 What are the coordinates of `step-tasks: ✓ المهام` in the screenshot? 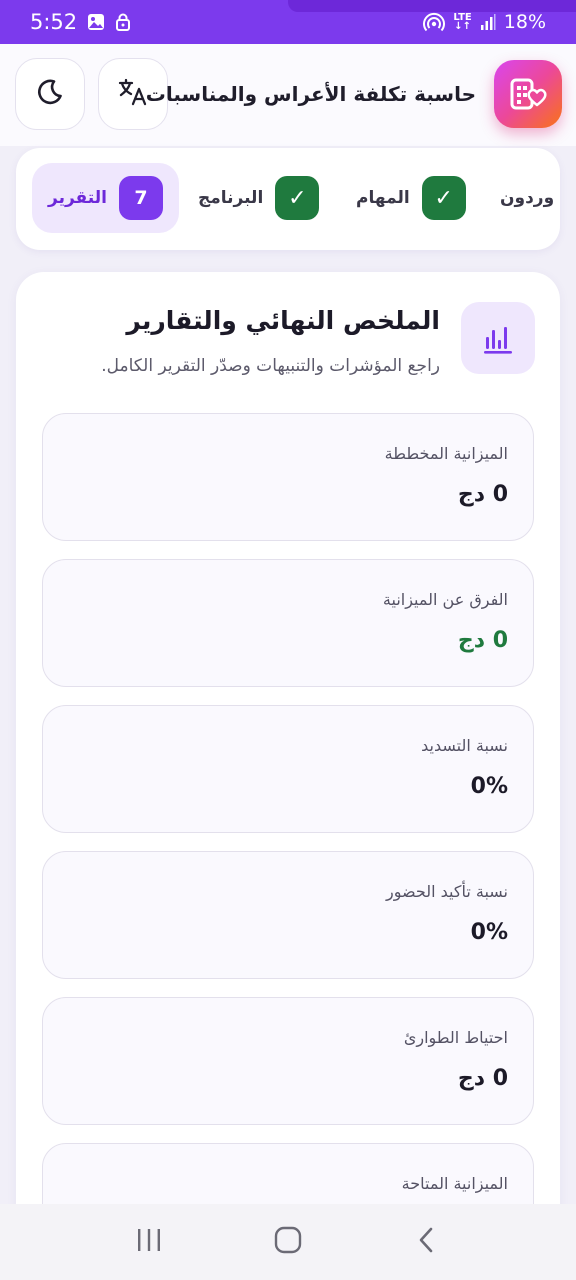 It's located at (411, 198).